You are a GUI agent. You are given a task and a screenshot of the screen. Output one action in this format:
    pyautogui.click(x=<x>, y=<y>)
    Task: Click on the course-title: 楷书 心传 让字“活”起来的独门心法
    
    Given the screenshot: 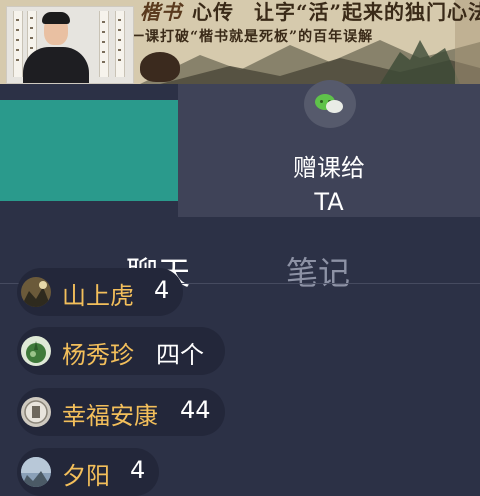 What is the action you would take?
    pyautogui.click(x=310, y=12)
    